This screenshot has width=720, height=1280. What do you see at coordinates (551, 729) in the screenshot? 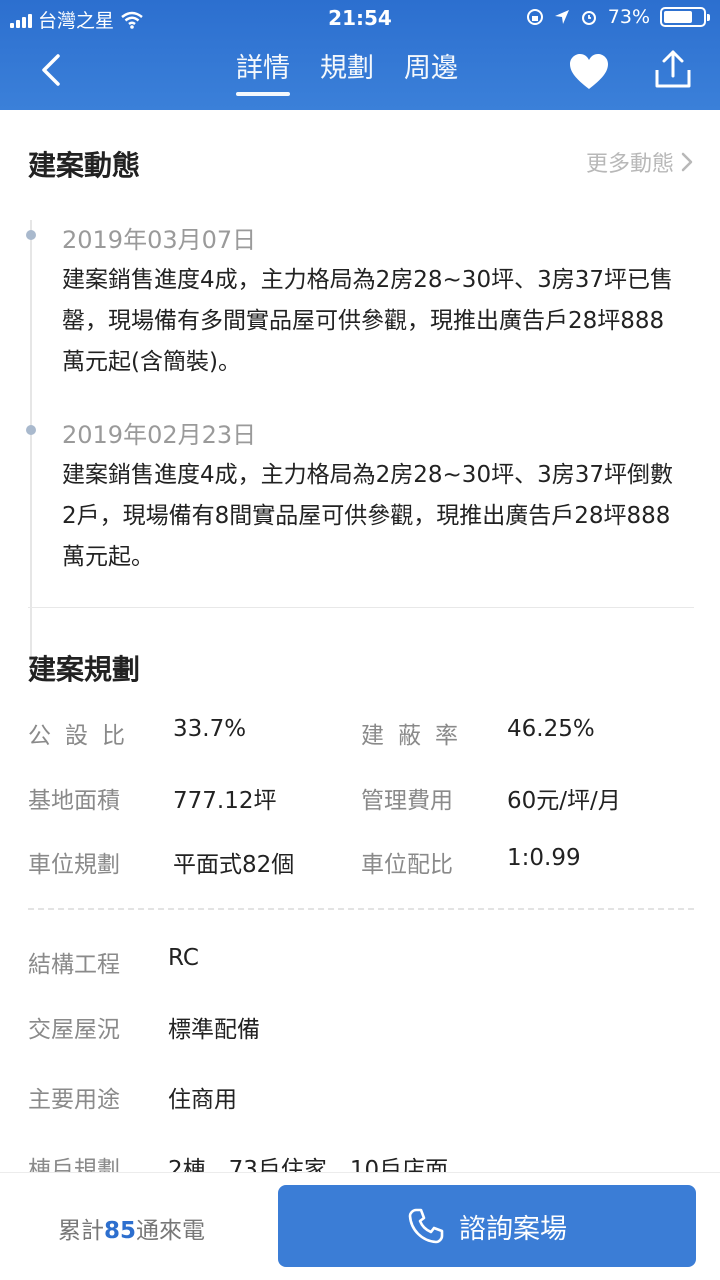
I see `value-coverage-ratio: 46.25%` at bounding box center [551, 729].